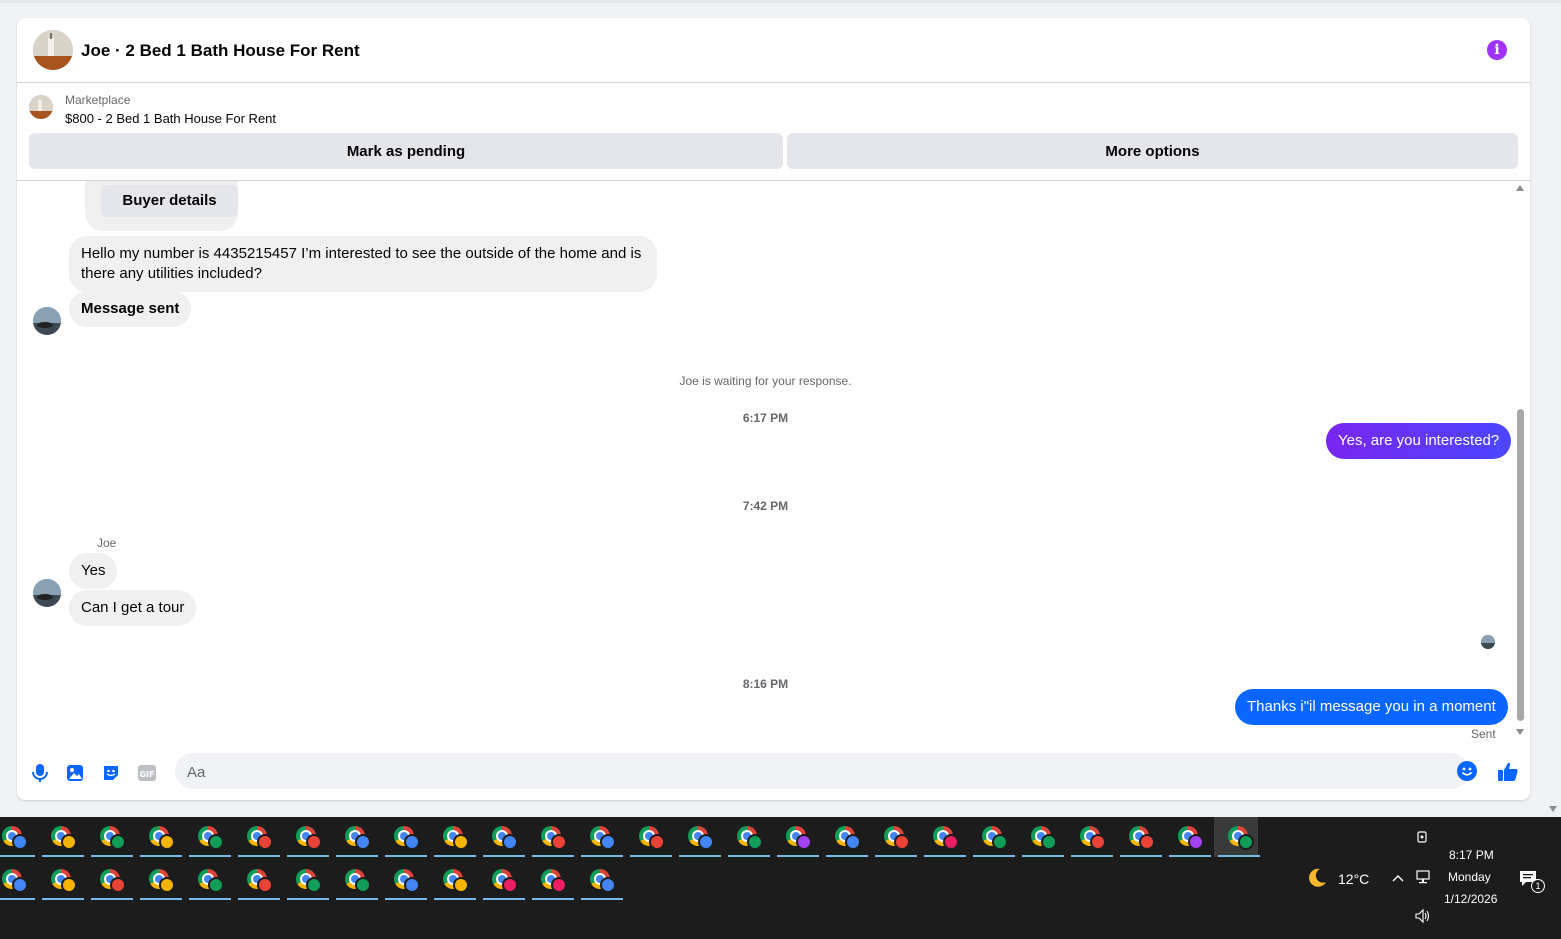 The width and height of the screenshot is (1561, 939). Describe the element at coordinates (765, 418) in the screenshot. I see `timestamp: 6:17 PM` at that location.